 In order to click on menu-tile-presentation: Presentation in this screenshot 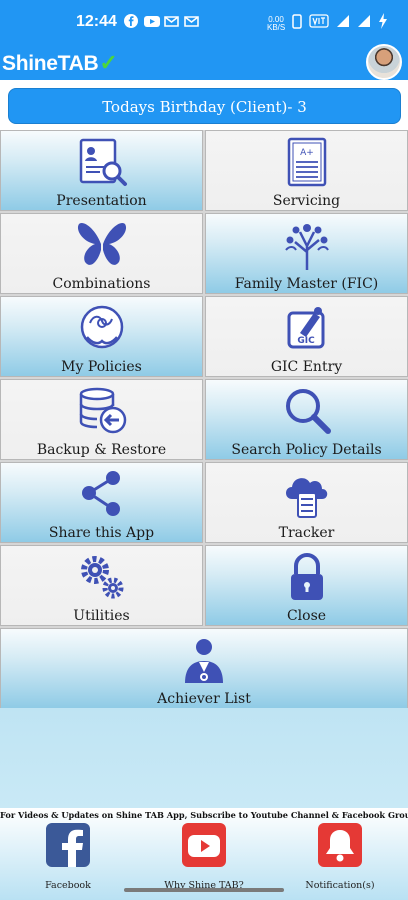, I will do `click(101, 170)`.